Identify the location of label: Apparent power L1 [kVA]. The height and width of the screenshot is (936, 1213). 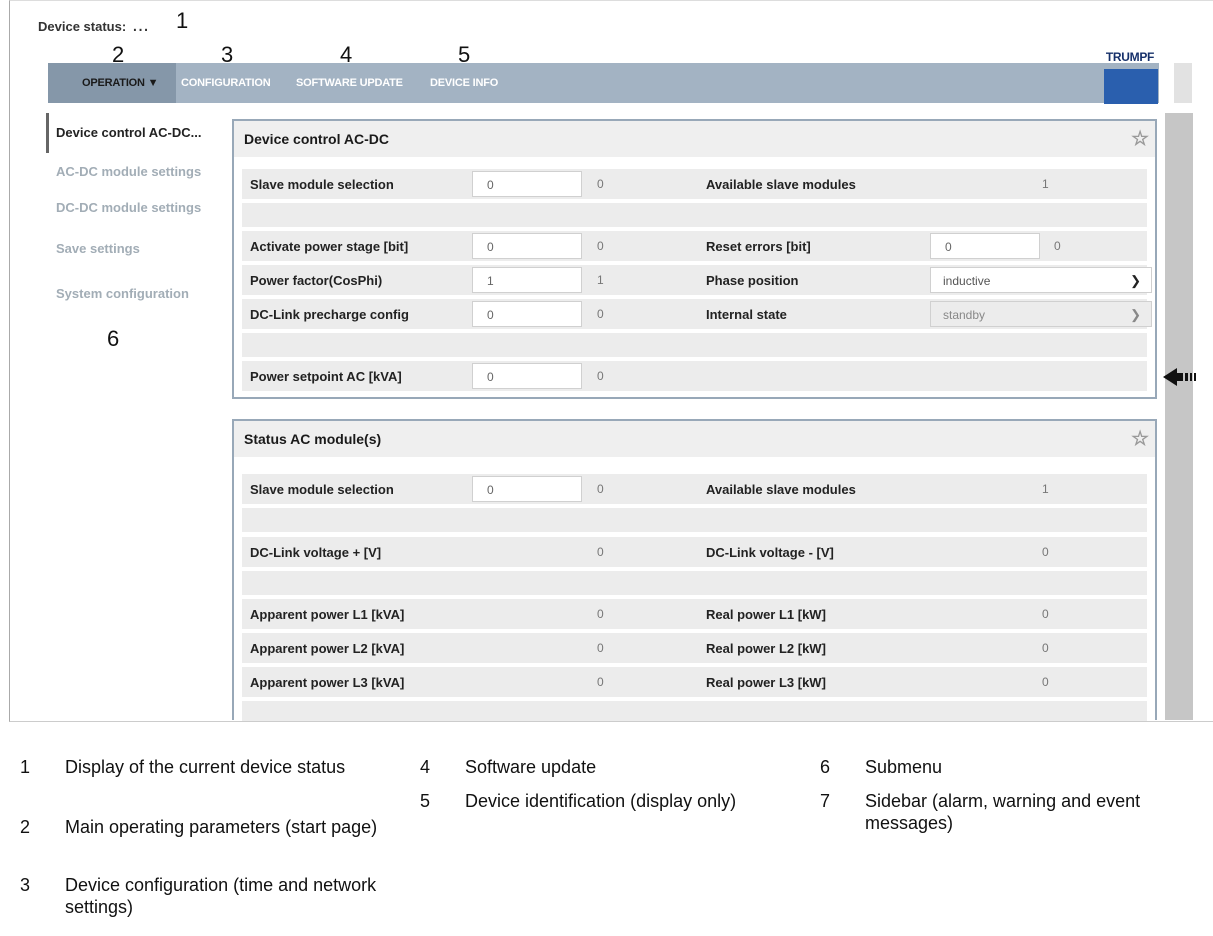
(327, 614).